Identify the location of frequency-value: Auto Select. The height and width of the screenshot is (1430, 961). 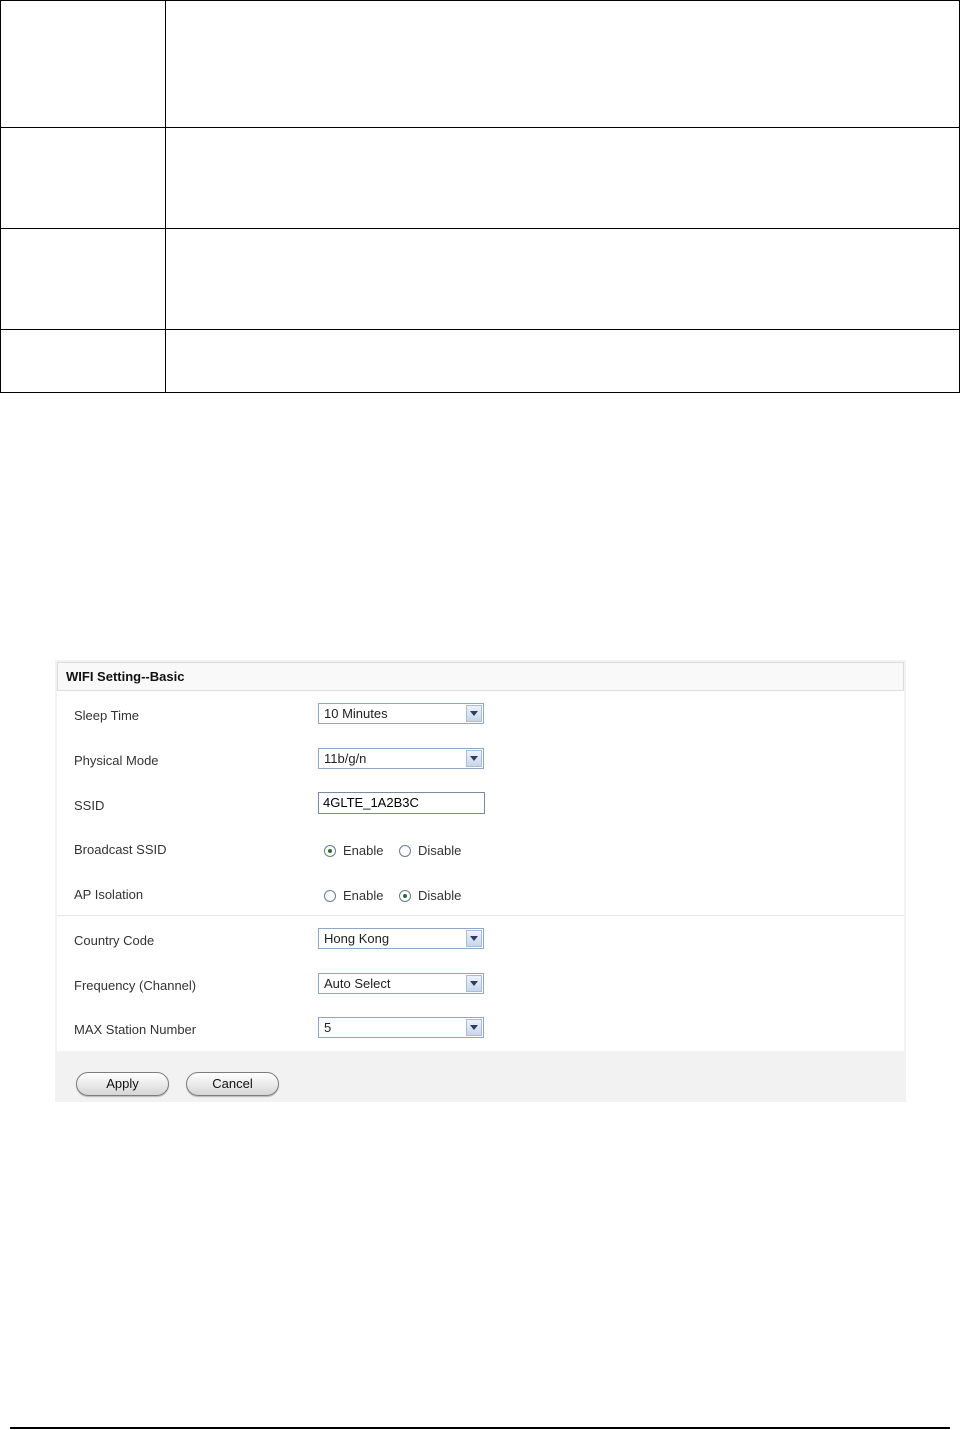
(357, 983).